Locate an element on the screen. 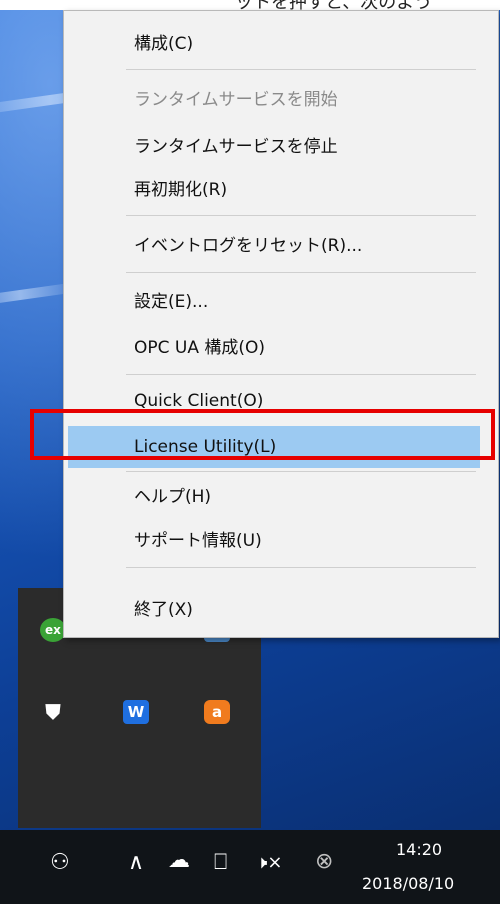 The height and width of the screenshot is (904, 500). menu-item-configure: 構成(C) is located at coordinates (274, 41).